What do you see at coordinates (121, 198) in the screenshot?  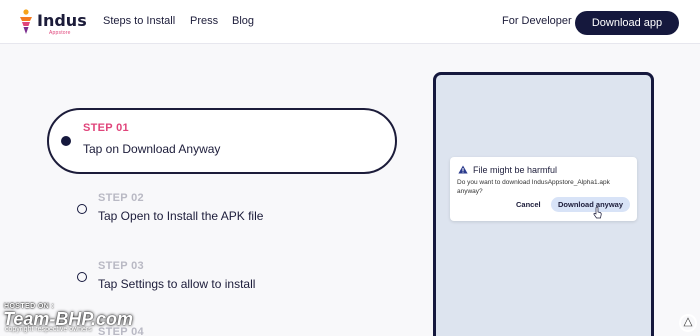 I see `step-number: STEP 02` at bounding box center [121, 198].